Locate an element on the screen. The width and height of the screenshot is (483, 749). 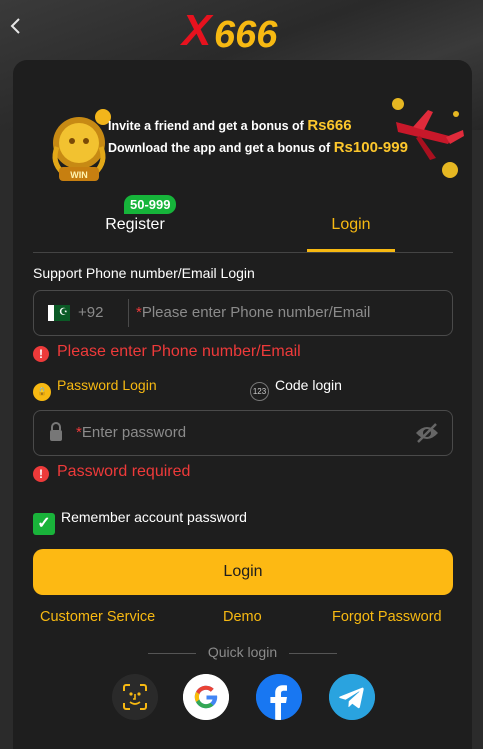
google-icon is located at coordinates (206, 697).